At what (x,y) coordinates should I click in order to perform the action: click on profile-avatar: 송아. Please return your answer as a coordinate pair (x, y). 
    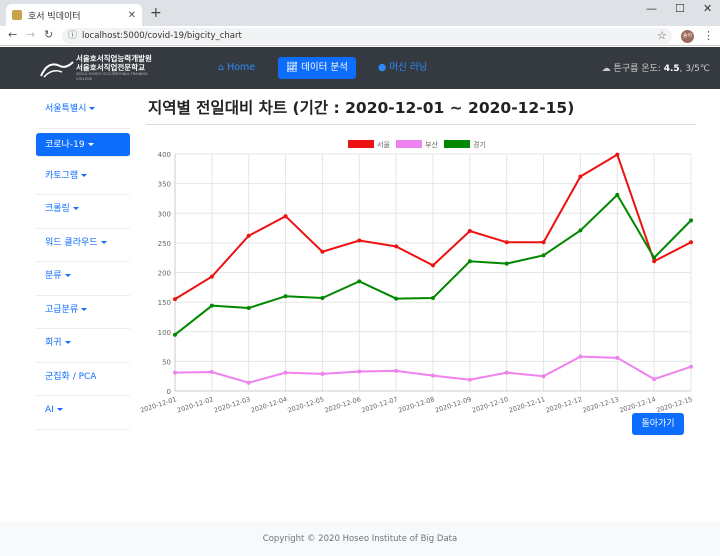
    Looking at the image, I should click on (687, 36).